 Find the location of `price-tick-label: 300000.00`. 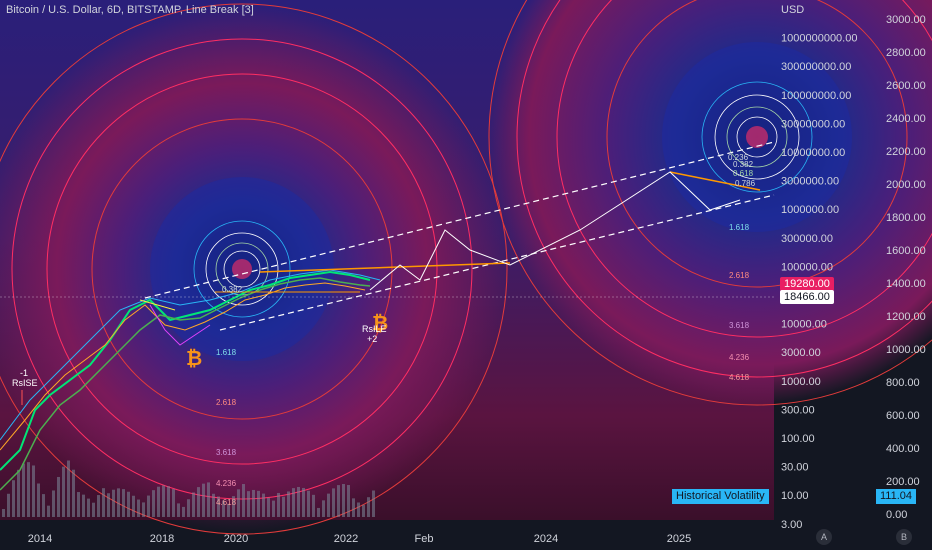

price-tick-label: 300000.00 is located at coordinates (807, 239).